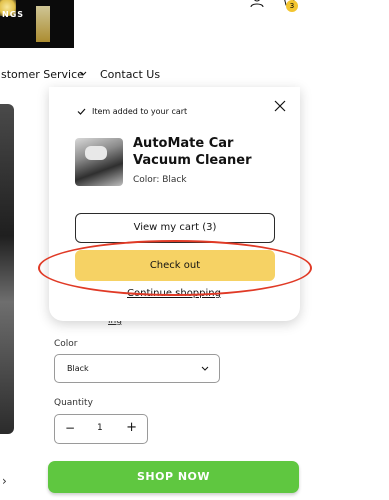 The height and width of the screenshot is (500, 389). I want to click on color-select: Black, so click(137, 368).